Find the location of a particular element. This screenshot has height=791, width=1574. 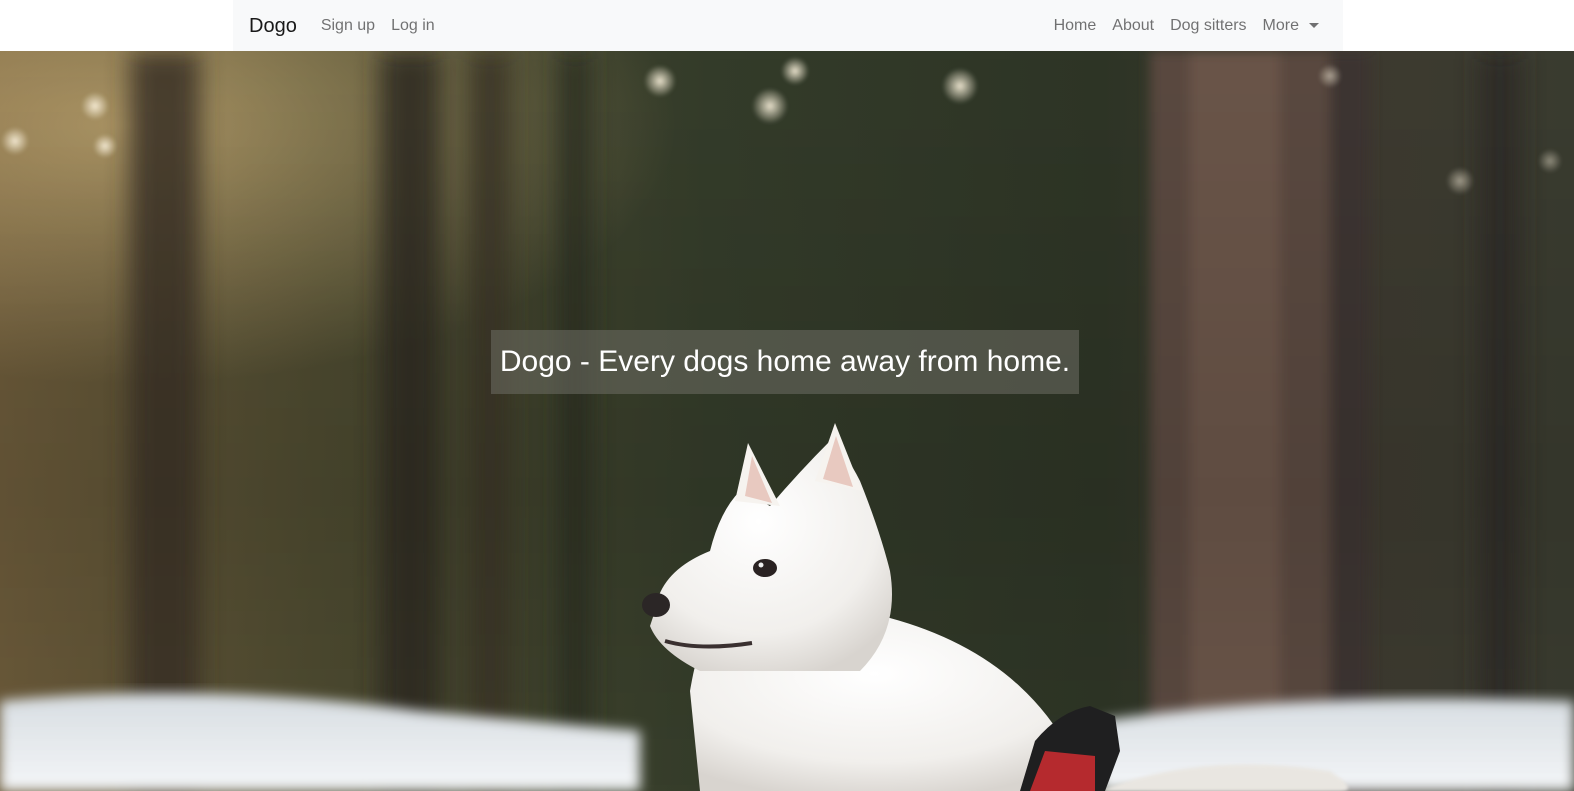

nav-more-label: More is located at coordinates (1280, 25).